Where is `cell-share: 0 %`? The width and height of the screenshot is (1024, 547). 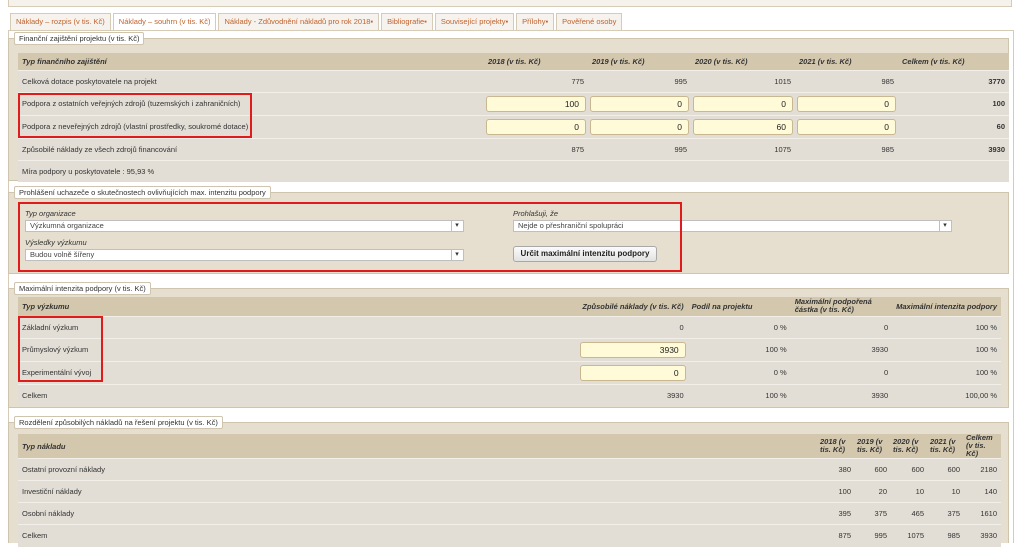
cell-share: 0 % is located at coordinates (739, 326).